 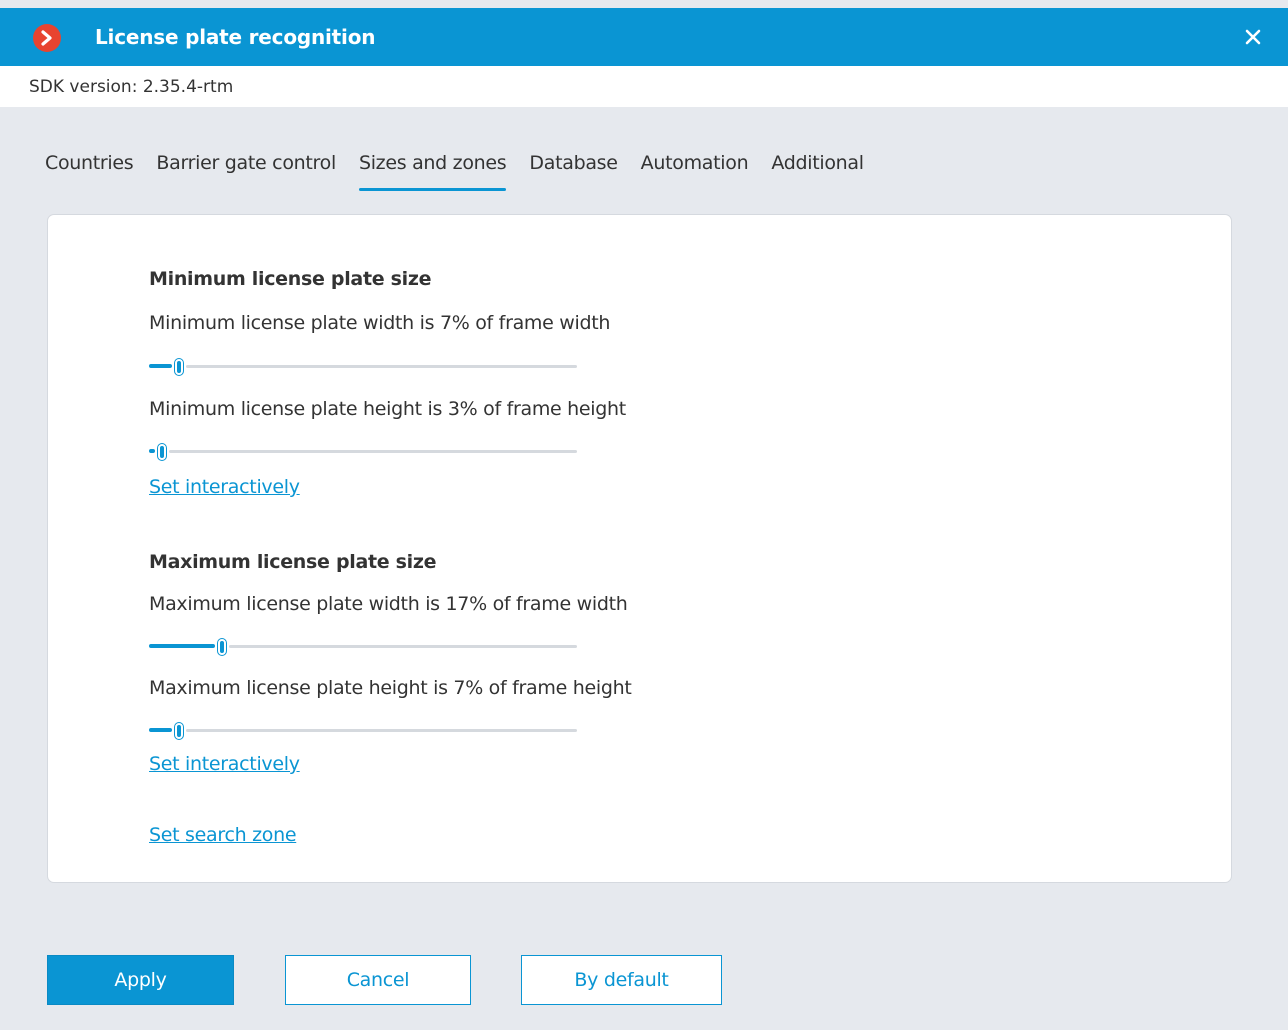 What do you see at coordinates (235, 37) in the screenshot?
I see `window-title: License plate recognition` at bounding box center [235, 37].